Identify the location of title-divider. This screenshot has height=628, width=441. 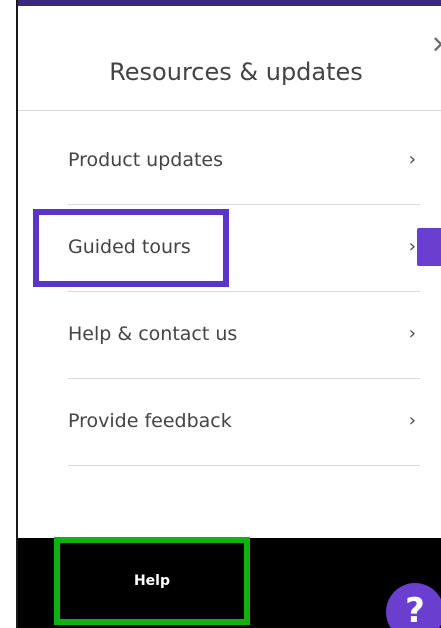
(229, 110).